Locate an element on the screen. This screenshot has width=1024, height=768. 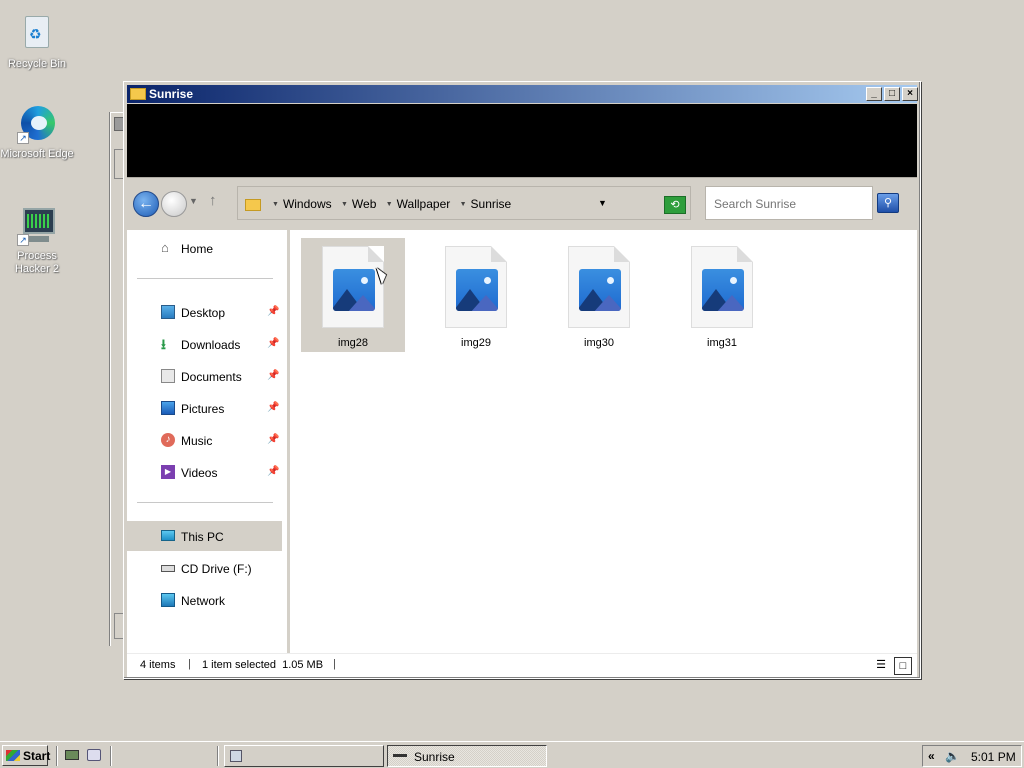
document-icon is located at coordinates (168, 376).